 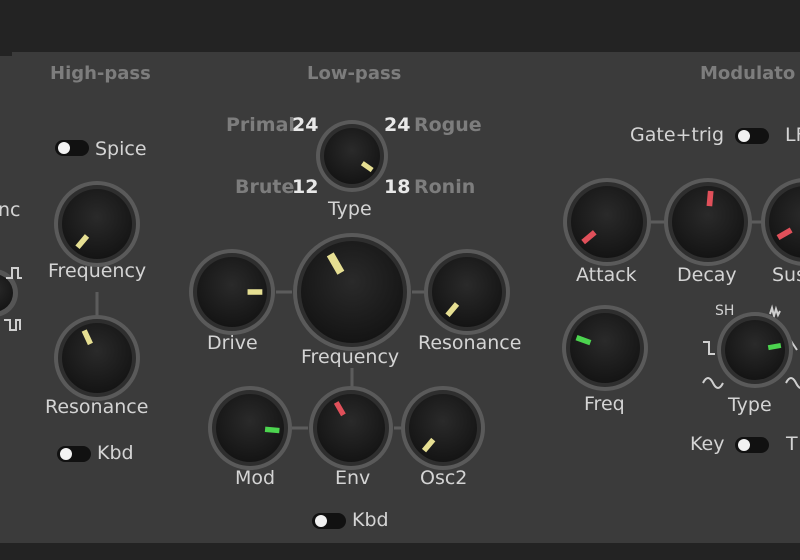 I want to click on lp-frequency-knob, so click(x=352, y=292).